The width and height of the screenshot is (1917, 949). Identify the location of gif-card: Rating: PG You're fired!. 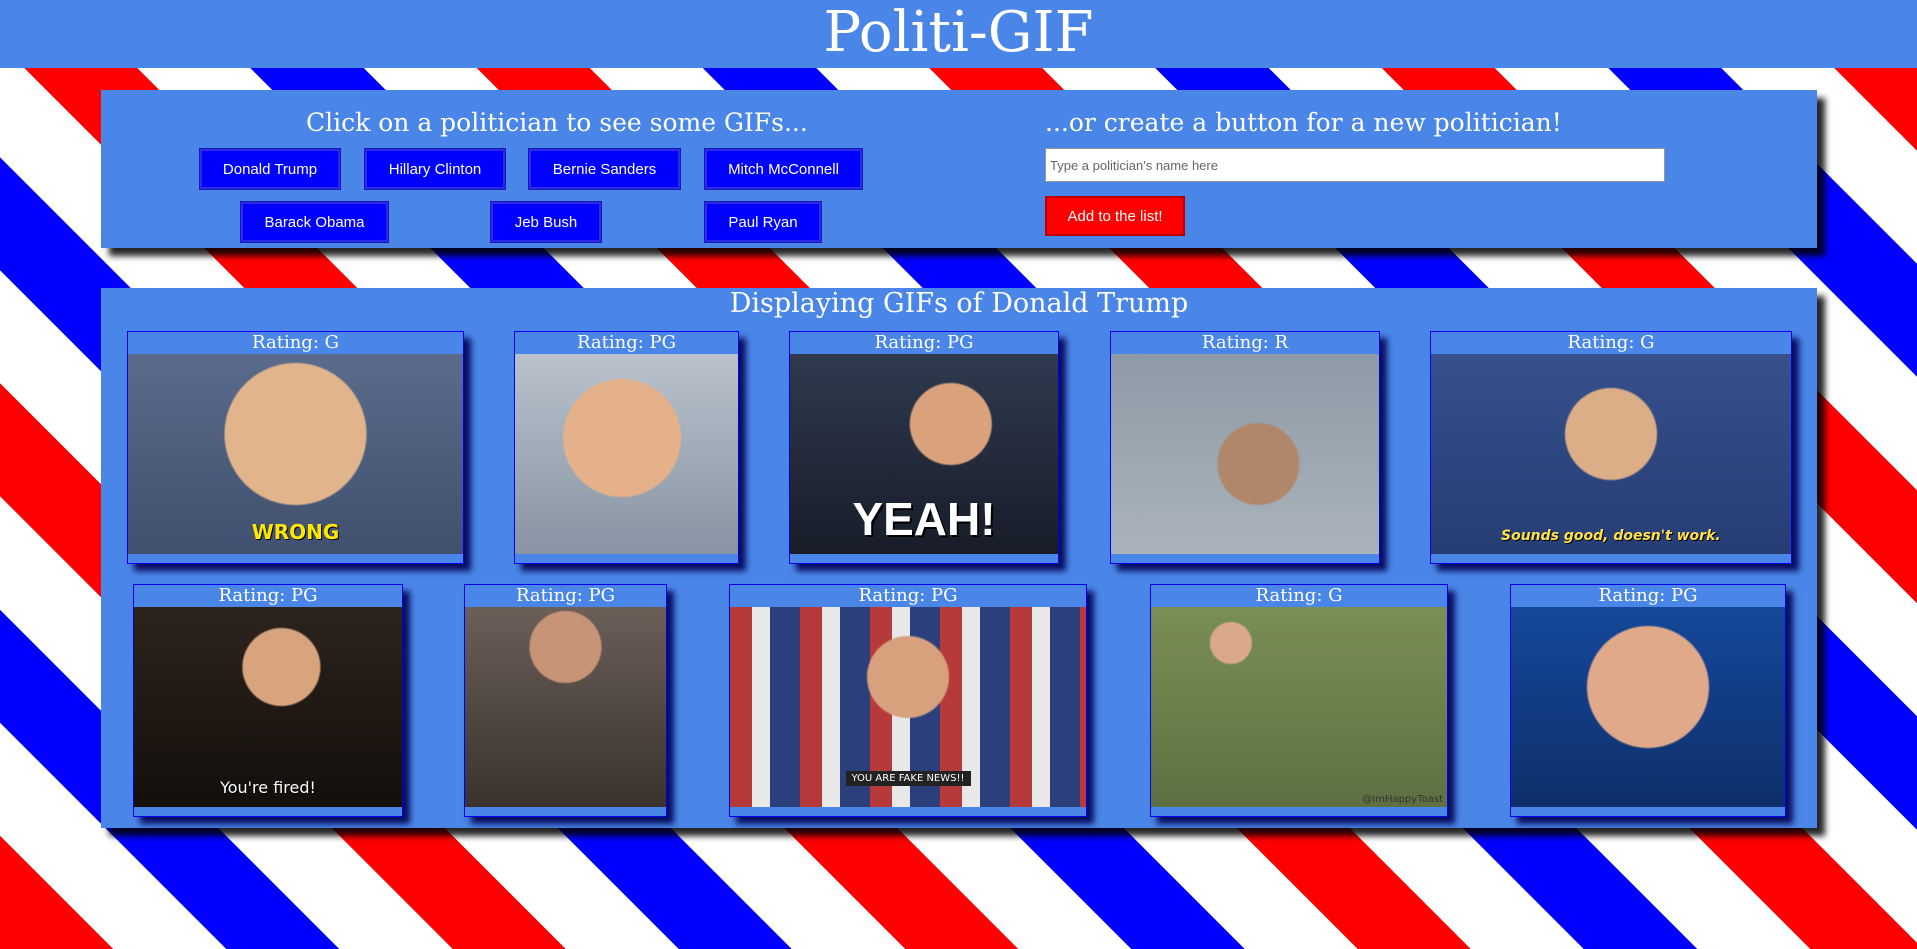
(268, 700).